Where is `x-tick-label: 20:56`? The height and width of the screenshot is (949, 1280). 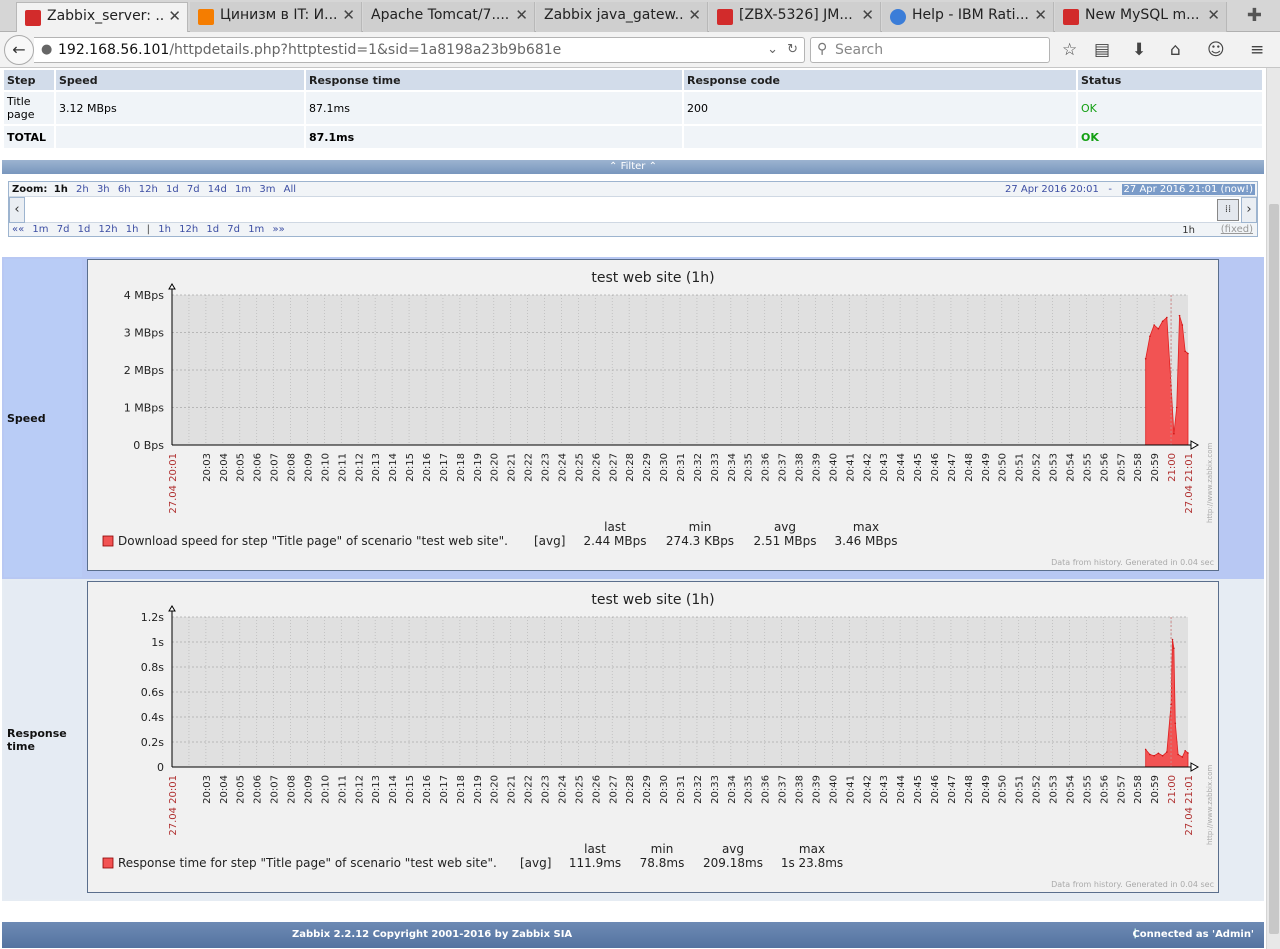
x-tick-label: 20:56 is located at coordinates (1104, 467).